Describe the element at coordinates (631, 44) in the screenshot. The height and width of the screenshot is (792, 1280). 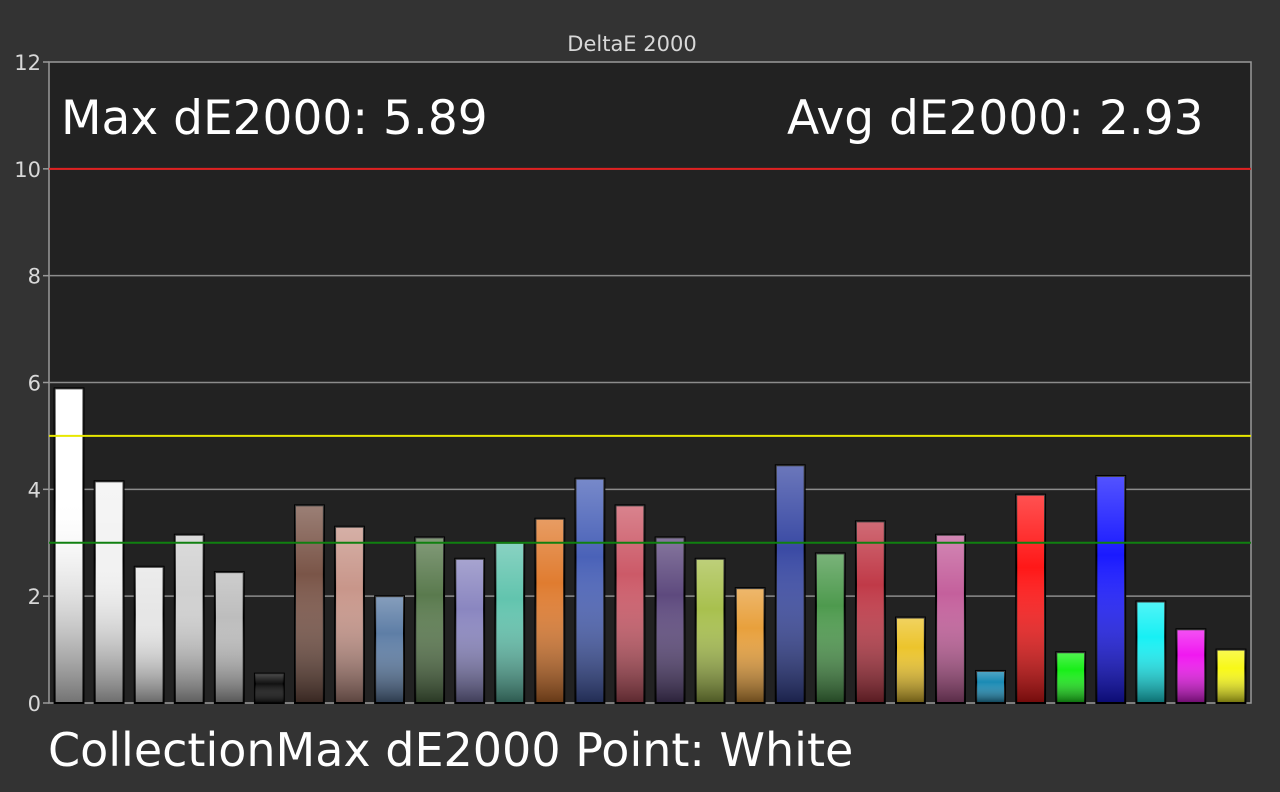
I see `chart-title: DeltaE 2000` at that location.